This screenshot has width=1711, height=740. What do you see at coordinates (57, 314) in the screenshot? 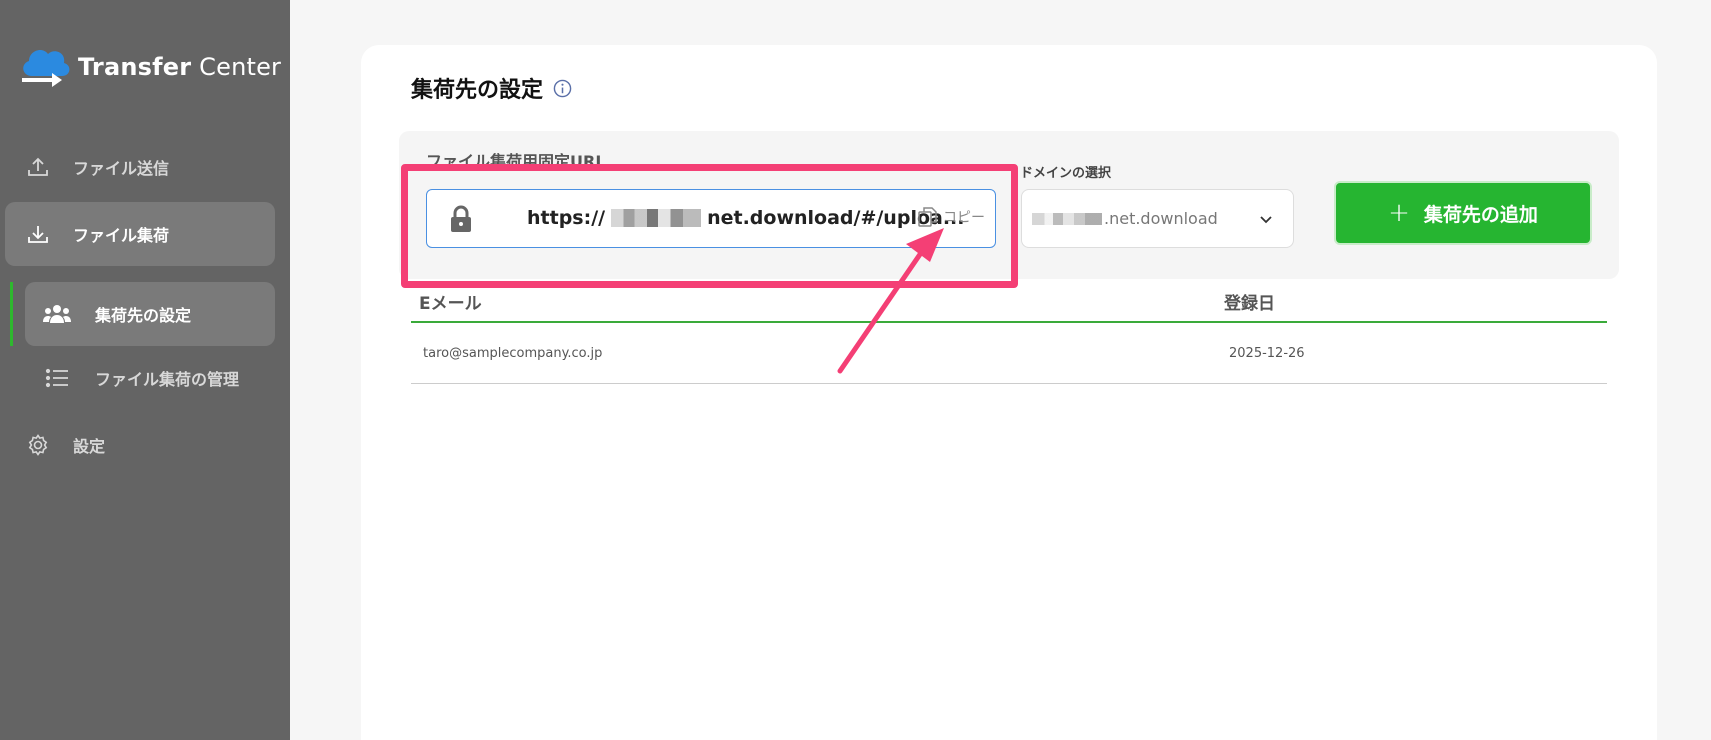
I see `users-icon` at bounding box center [57, 314].